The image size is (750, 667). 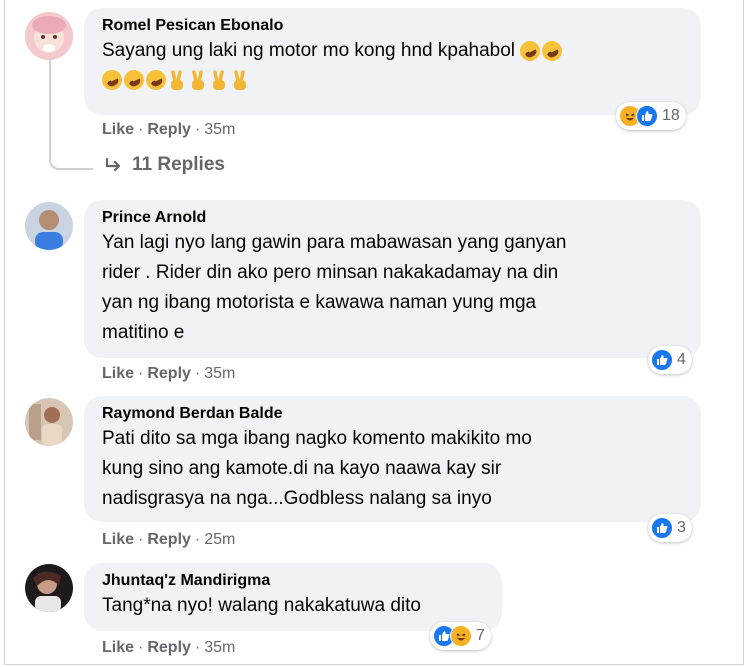 I want to click on reaction-count: 3, so click(x=681, y=527).